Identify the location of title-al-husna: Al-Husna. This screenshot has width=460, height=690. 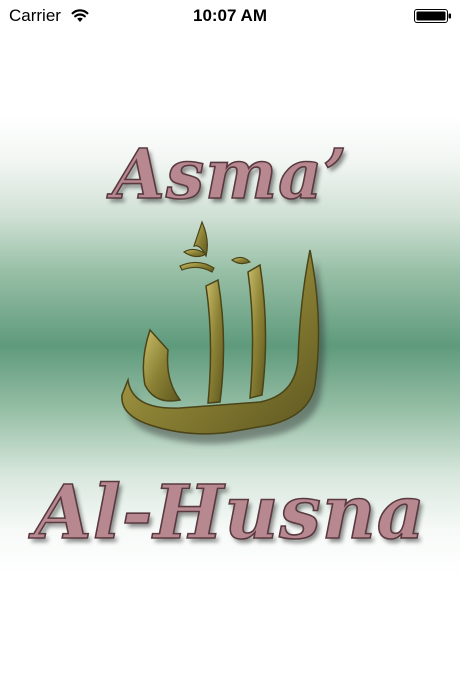
(230, 513).